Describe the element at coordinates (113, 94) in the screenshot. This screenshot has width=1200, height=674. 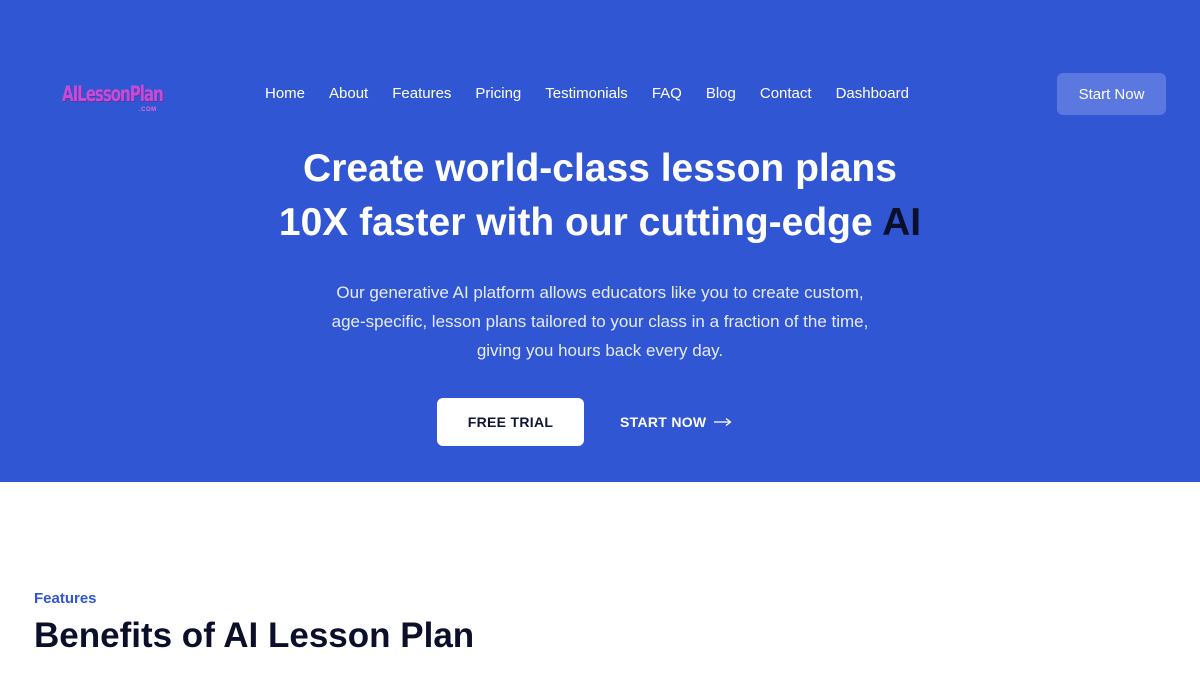
I see `logo-text: AILessonPlan` at that location.